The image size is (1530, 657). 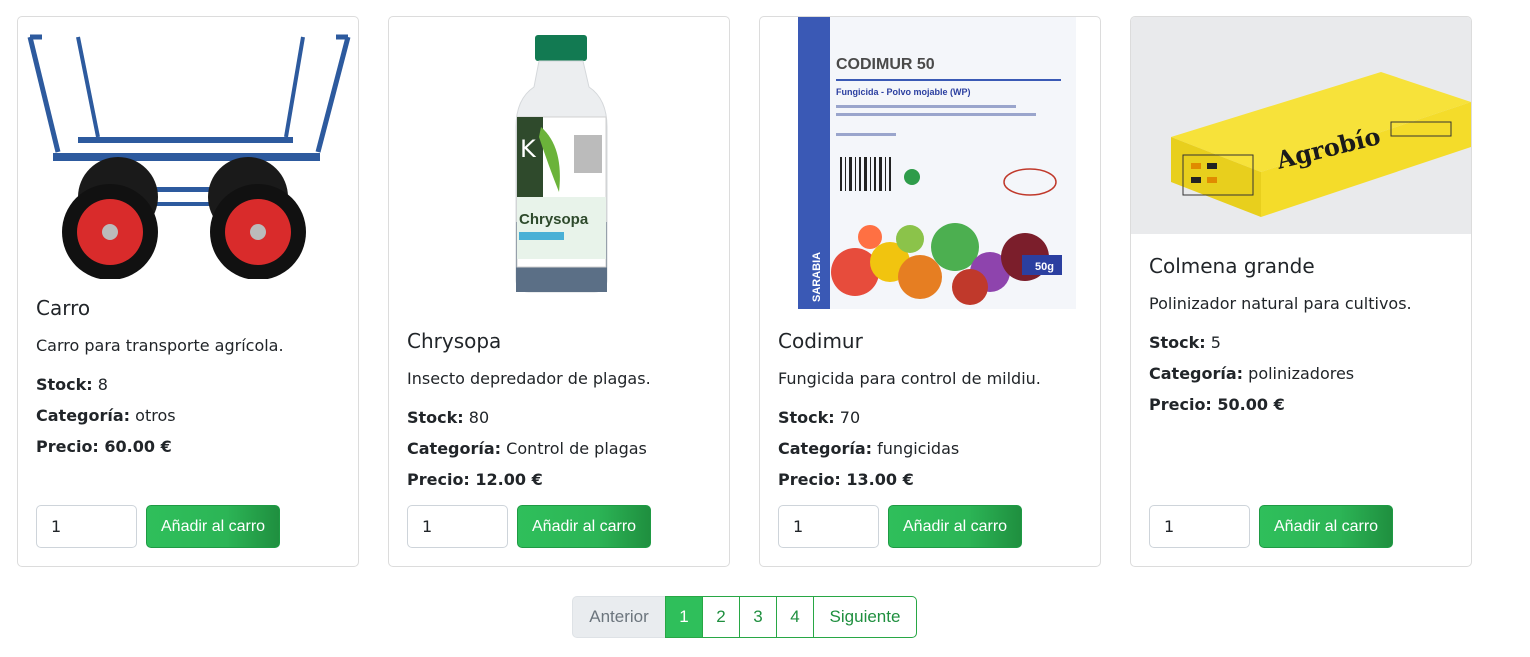 I want to click on bottle-illustration: K Chrysopa, so click(x=561, y=164).